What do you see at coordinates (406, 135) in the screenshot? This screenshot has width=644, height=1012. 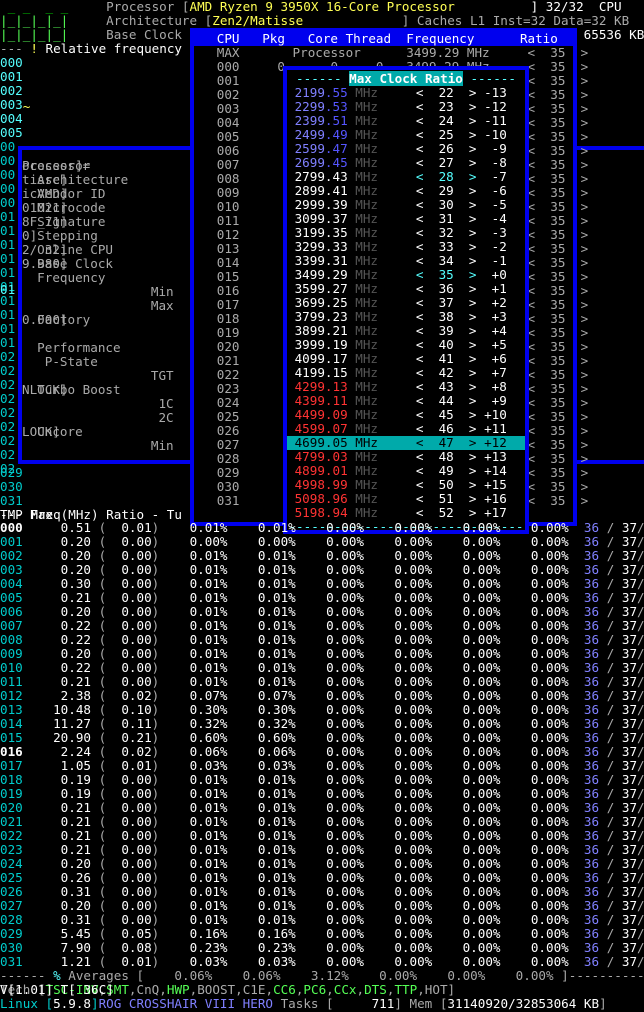 I see `ratio-option: 2499.49 MHz < 25 > -10` at bounding box center [406, 135].